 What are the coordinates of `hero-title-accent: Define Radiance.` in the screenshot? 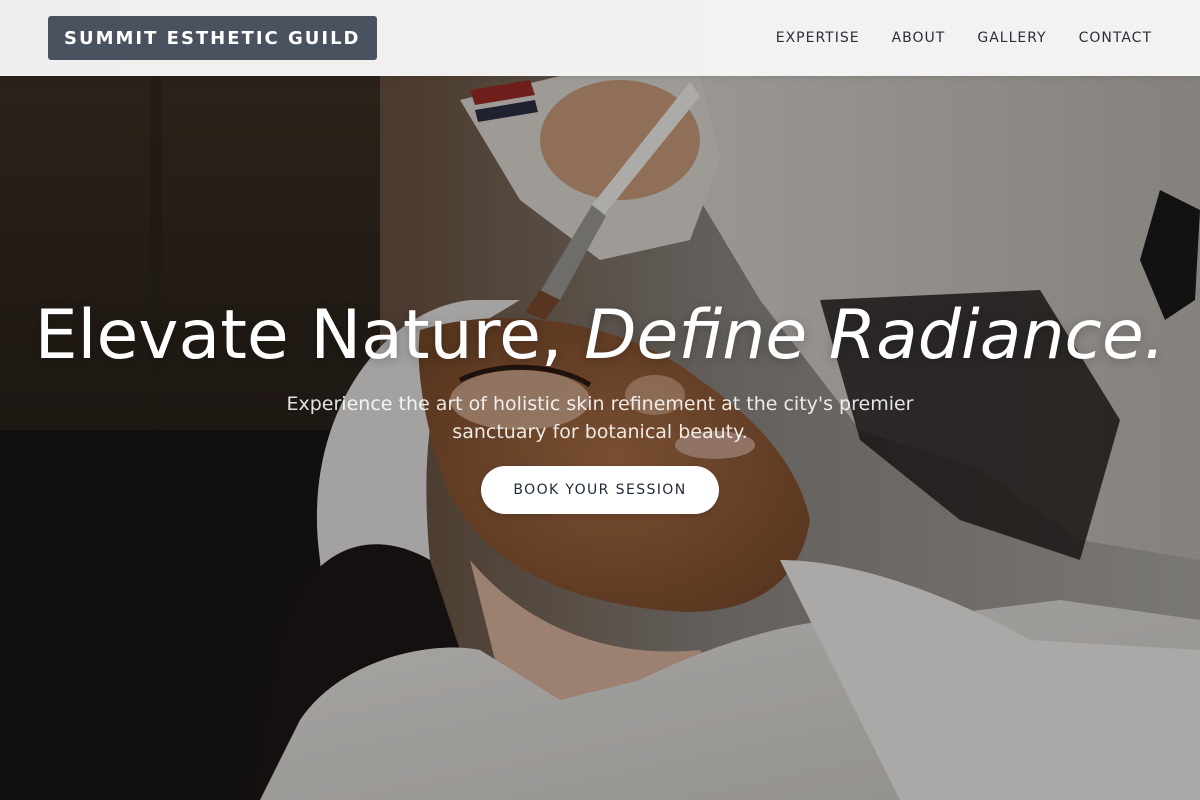 It's located at (875, 335).